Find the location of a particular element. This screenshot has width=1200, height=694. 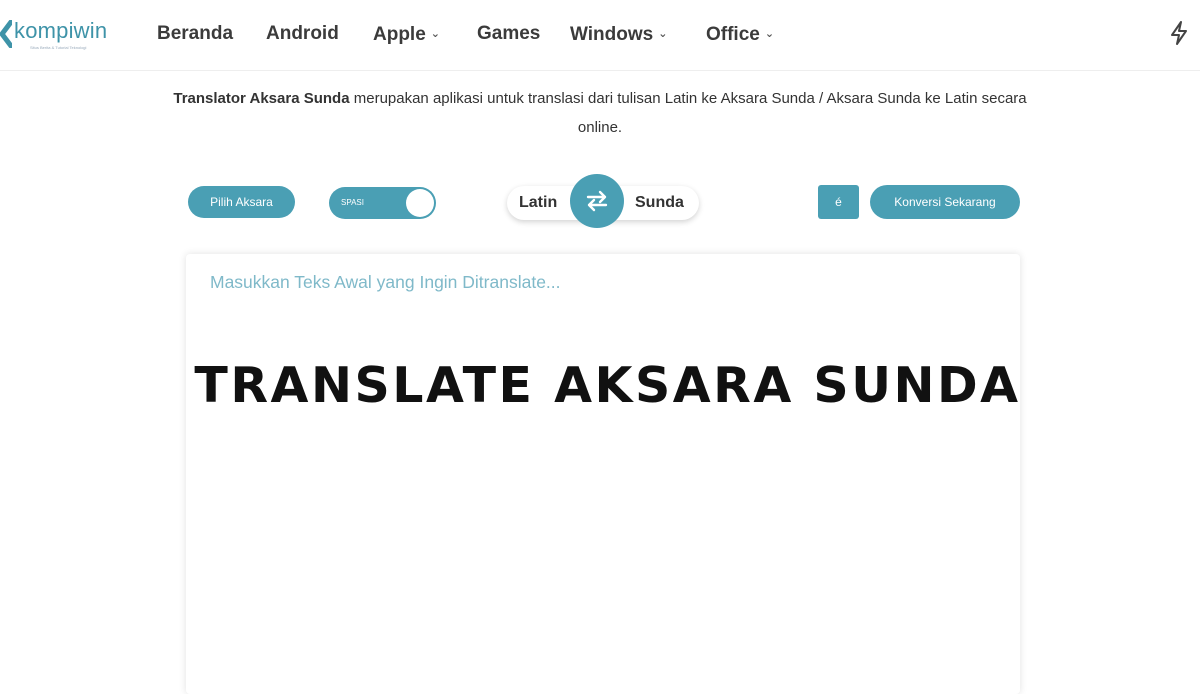

lang-from-label: Latin is located at coordinates (538, 203).